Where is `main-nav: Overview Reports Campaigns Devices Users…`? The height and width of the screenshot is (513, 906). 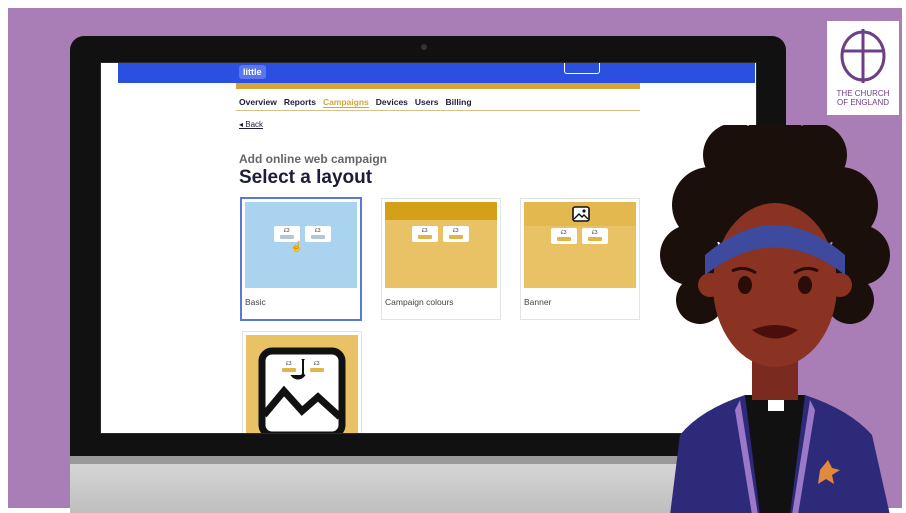
main-nav: Overview Reports Campaigns Devices Users… is located at coordinates (355, 102).